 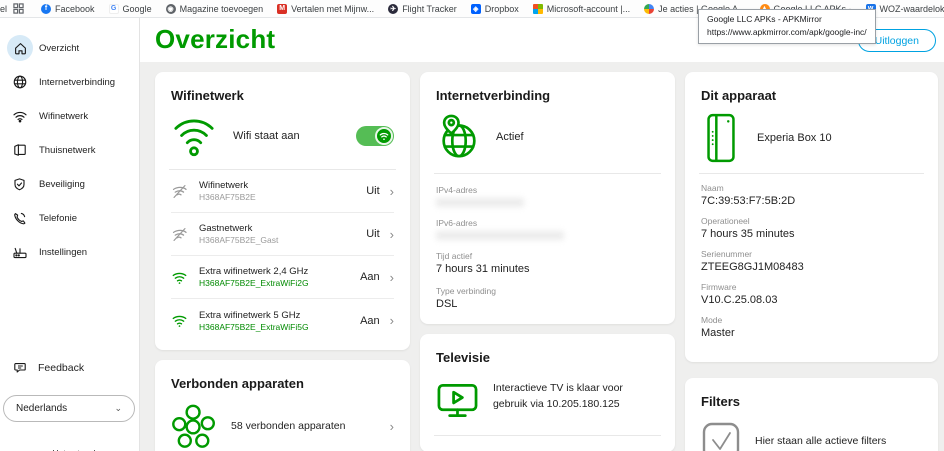 I want to click on network-ssid: H368AF75B2E_Gast, so click(x=239, y=240).